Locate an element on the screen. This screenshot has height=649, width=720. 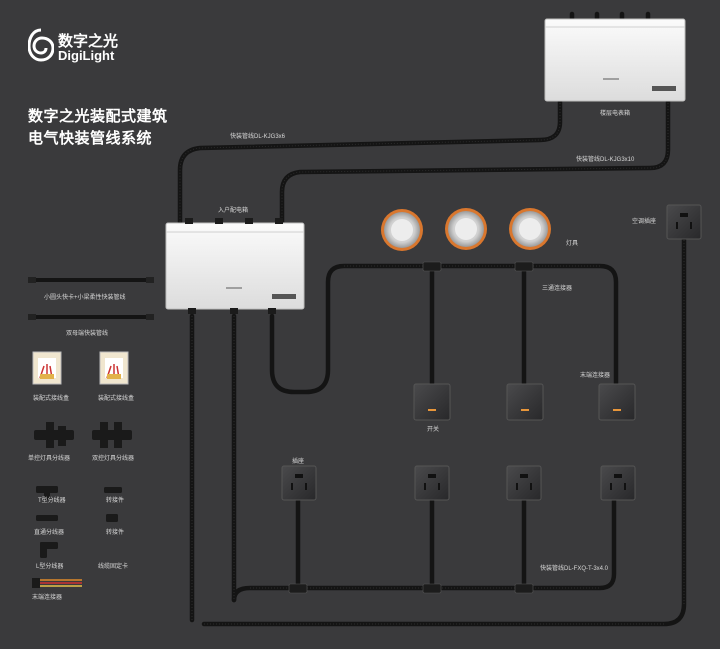
home-distribution-box is located at coordinates (235, 266).